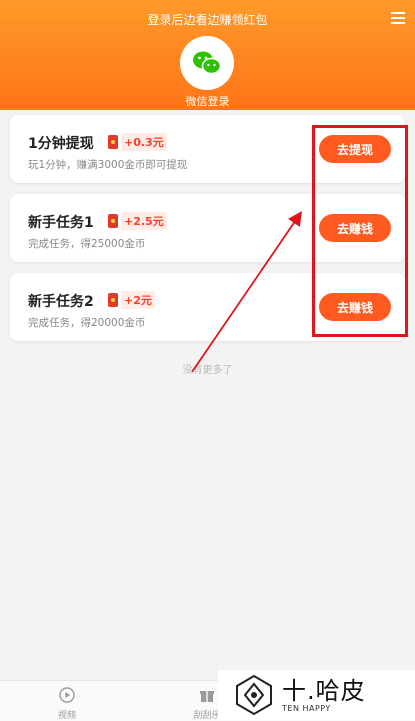  I want to click on nav-item-video: 视频, so click(67, 704).